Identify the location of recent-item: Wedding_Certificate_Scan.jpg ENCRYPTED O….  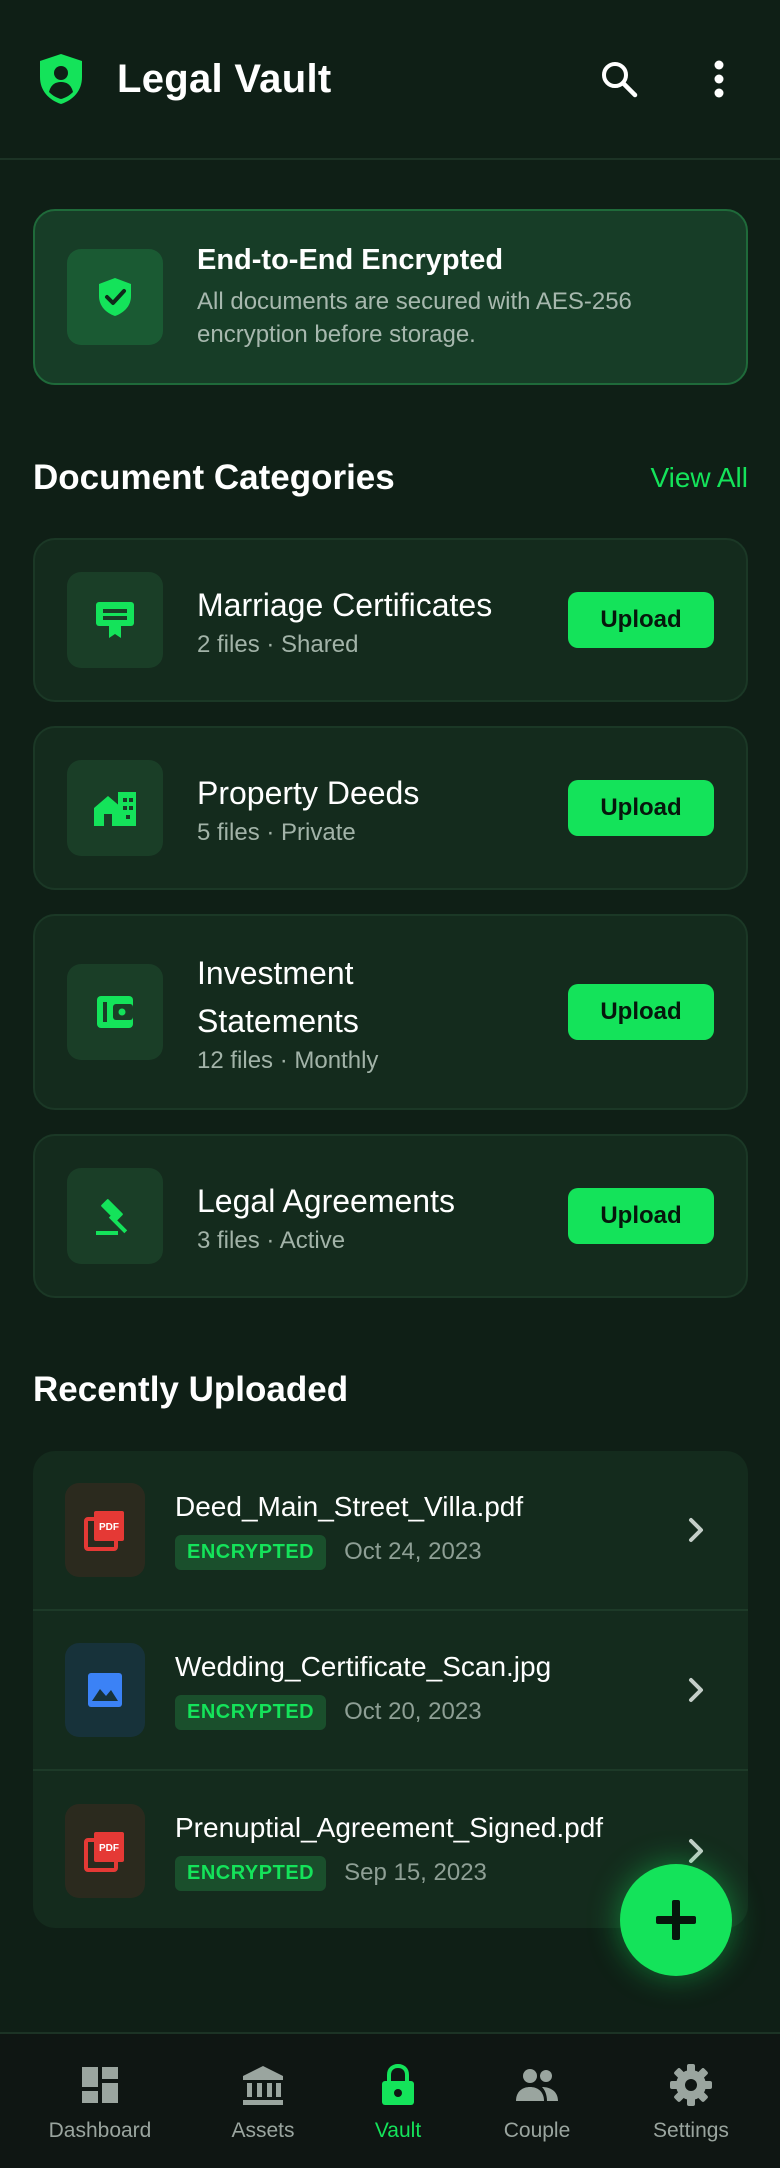
(390, 1691).